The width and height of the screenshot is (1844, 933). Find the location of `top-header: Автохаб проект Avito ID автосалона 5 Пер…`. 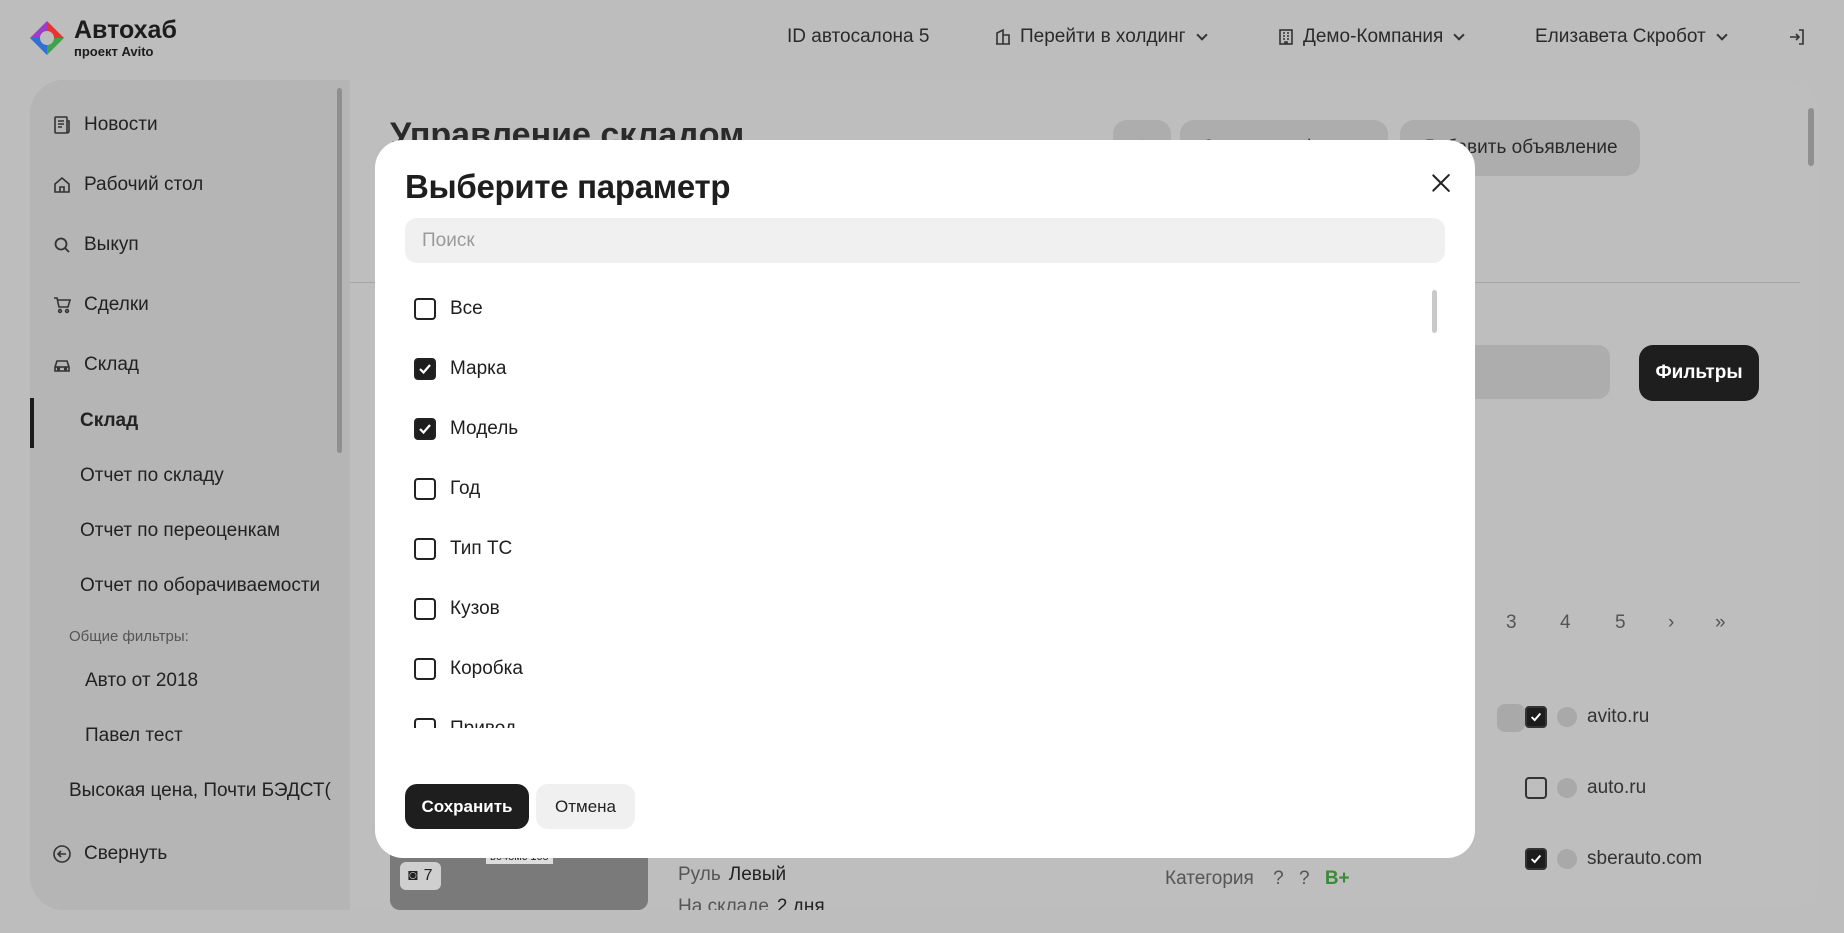

top-header: Автохаб проект Avito ID автосалона 5 Пер… is located at coordinates (922, 39).